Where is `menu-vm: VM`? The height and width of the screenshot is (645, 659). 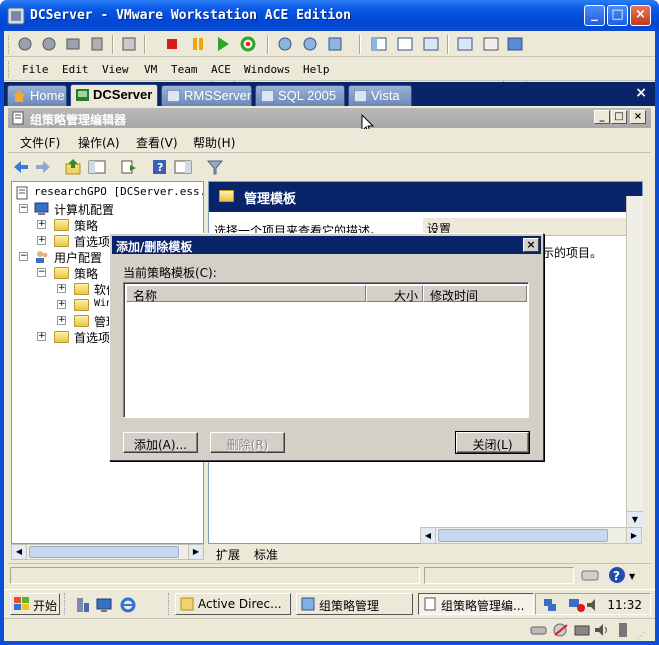
menu-vm: VM is located at coordinates (150, 69).